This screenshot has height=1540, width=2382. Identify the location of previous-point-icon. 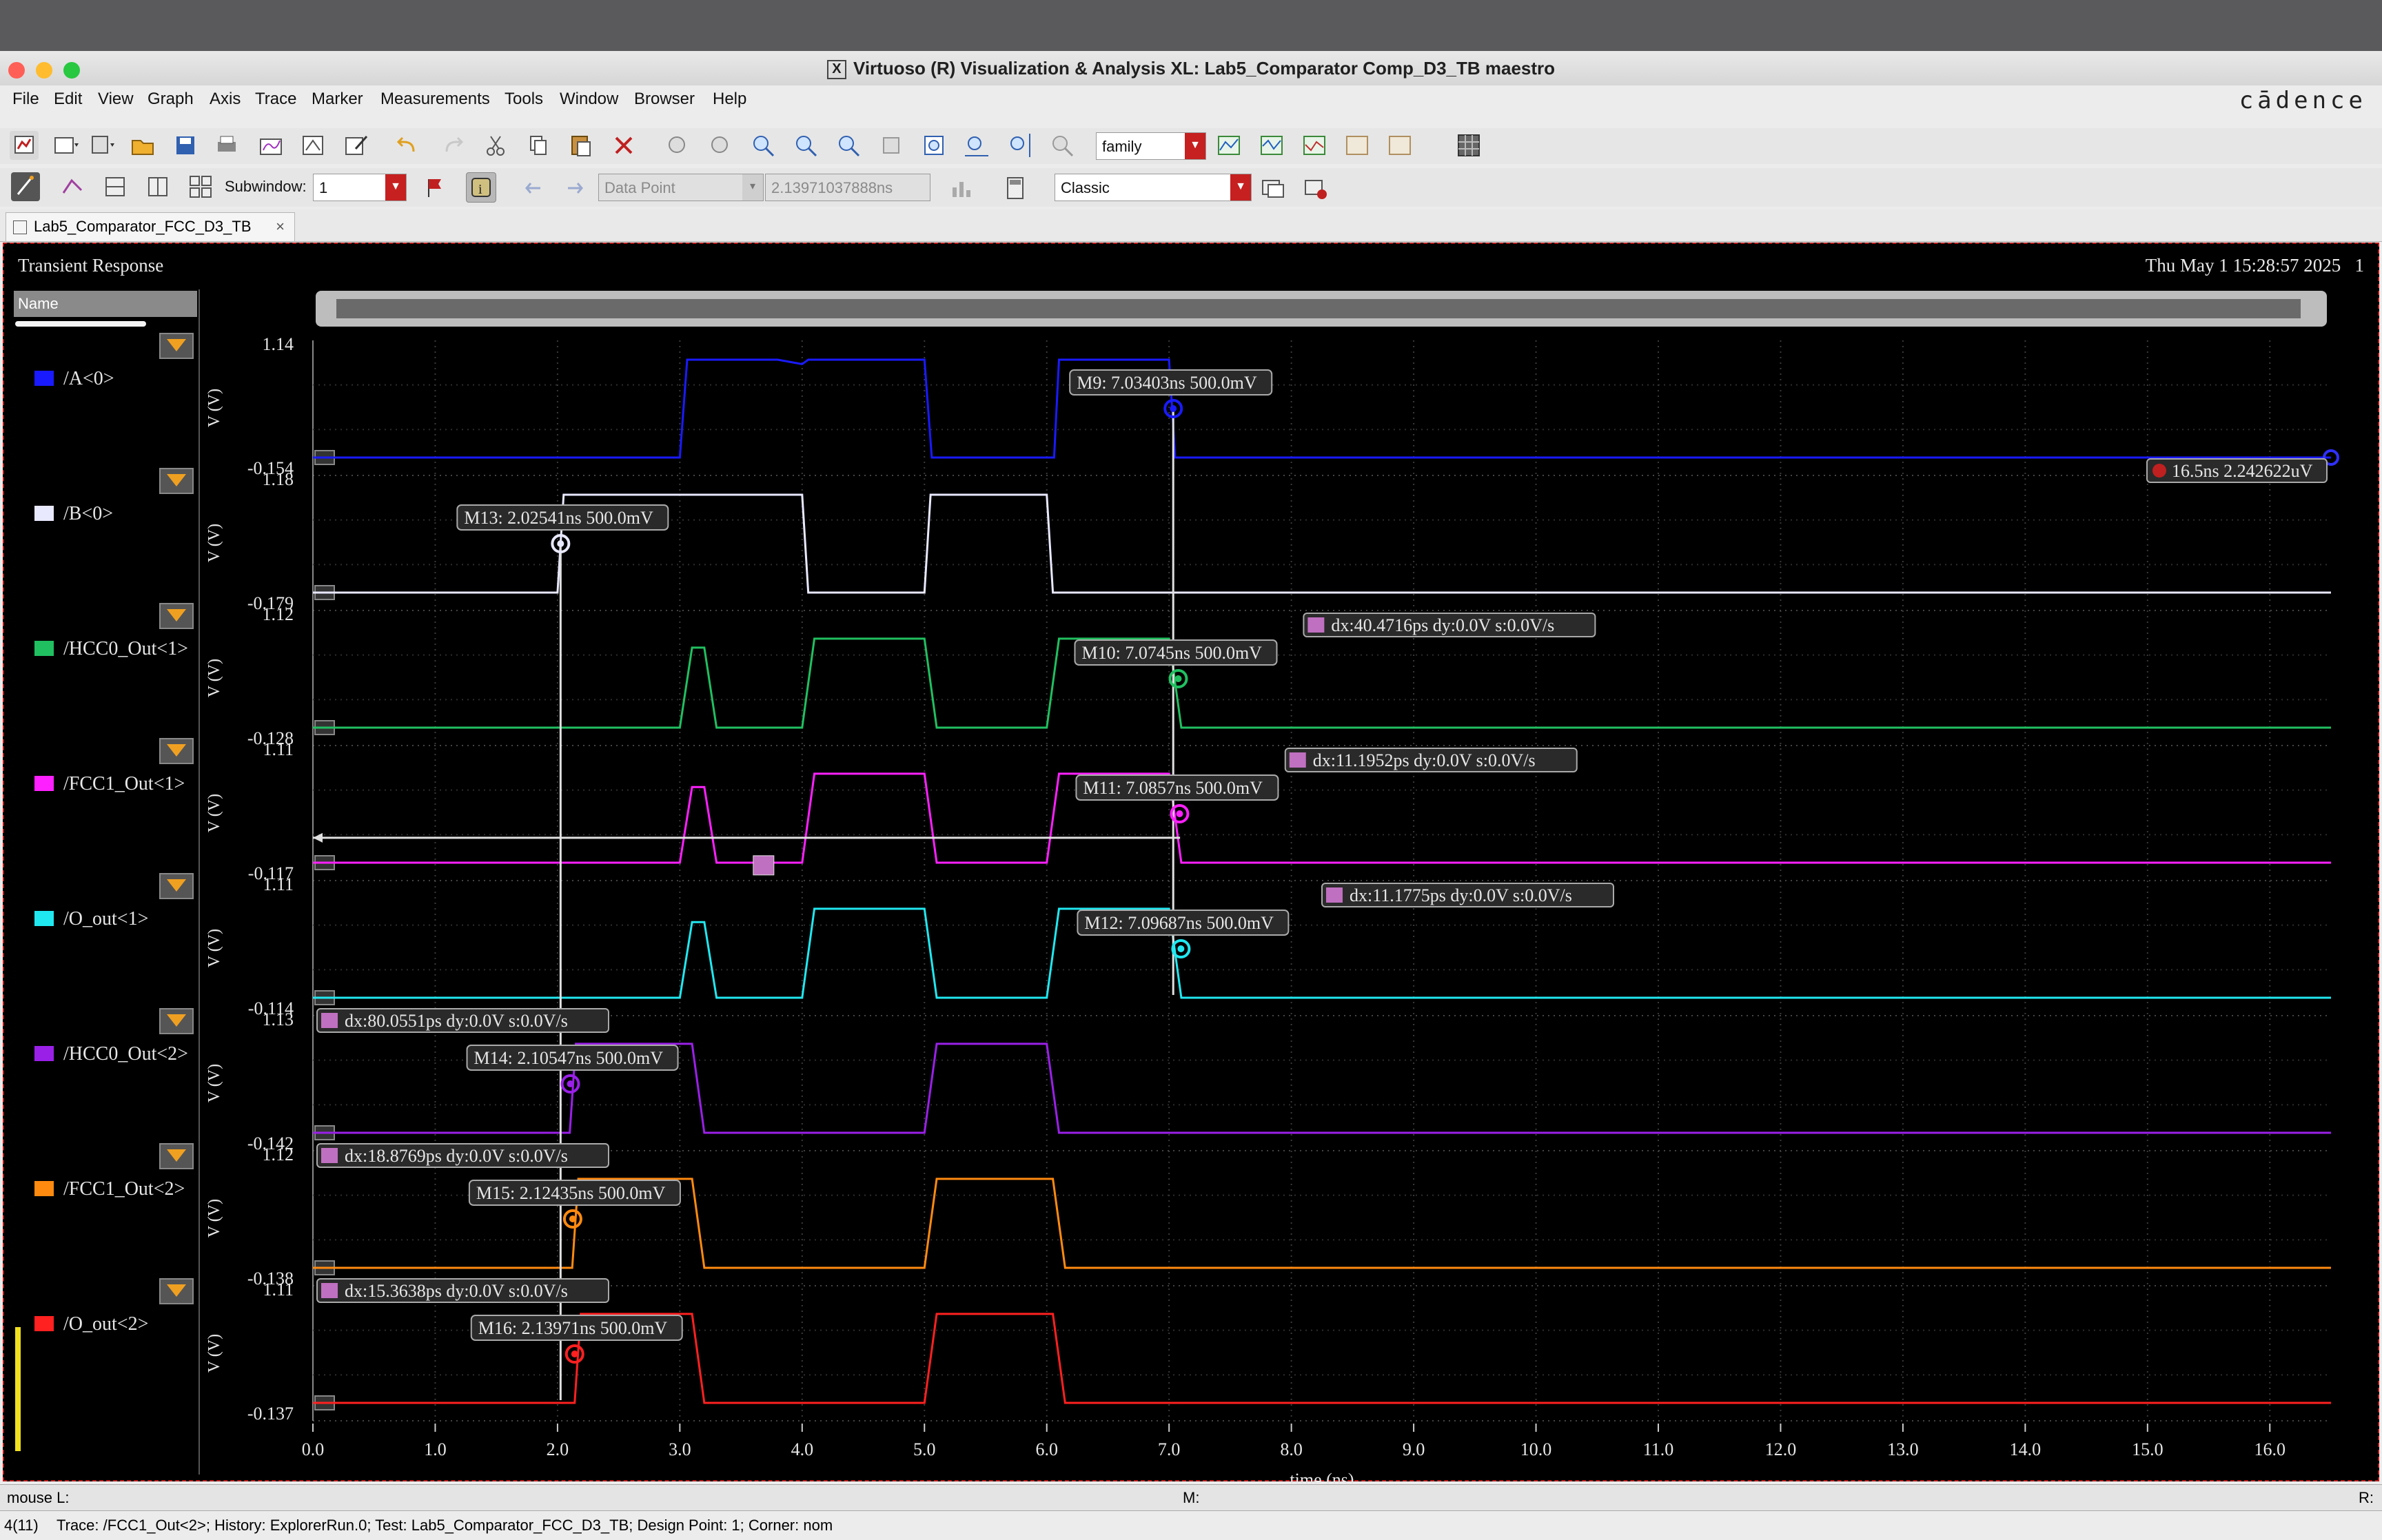
(534, 188).